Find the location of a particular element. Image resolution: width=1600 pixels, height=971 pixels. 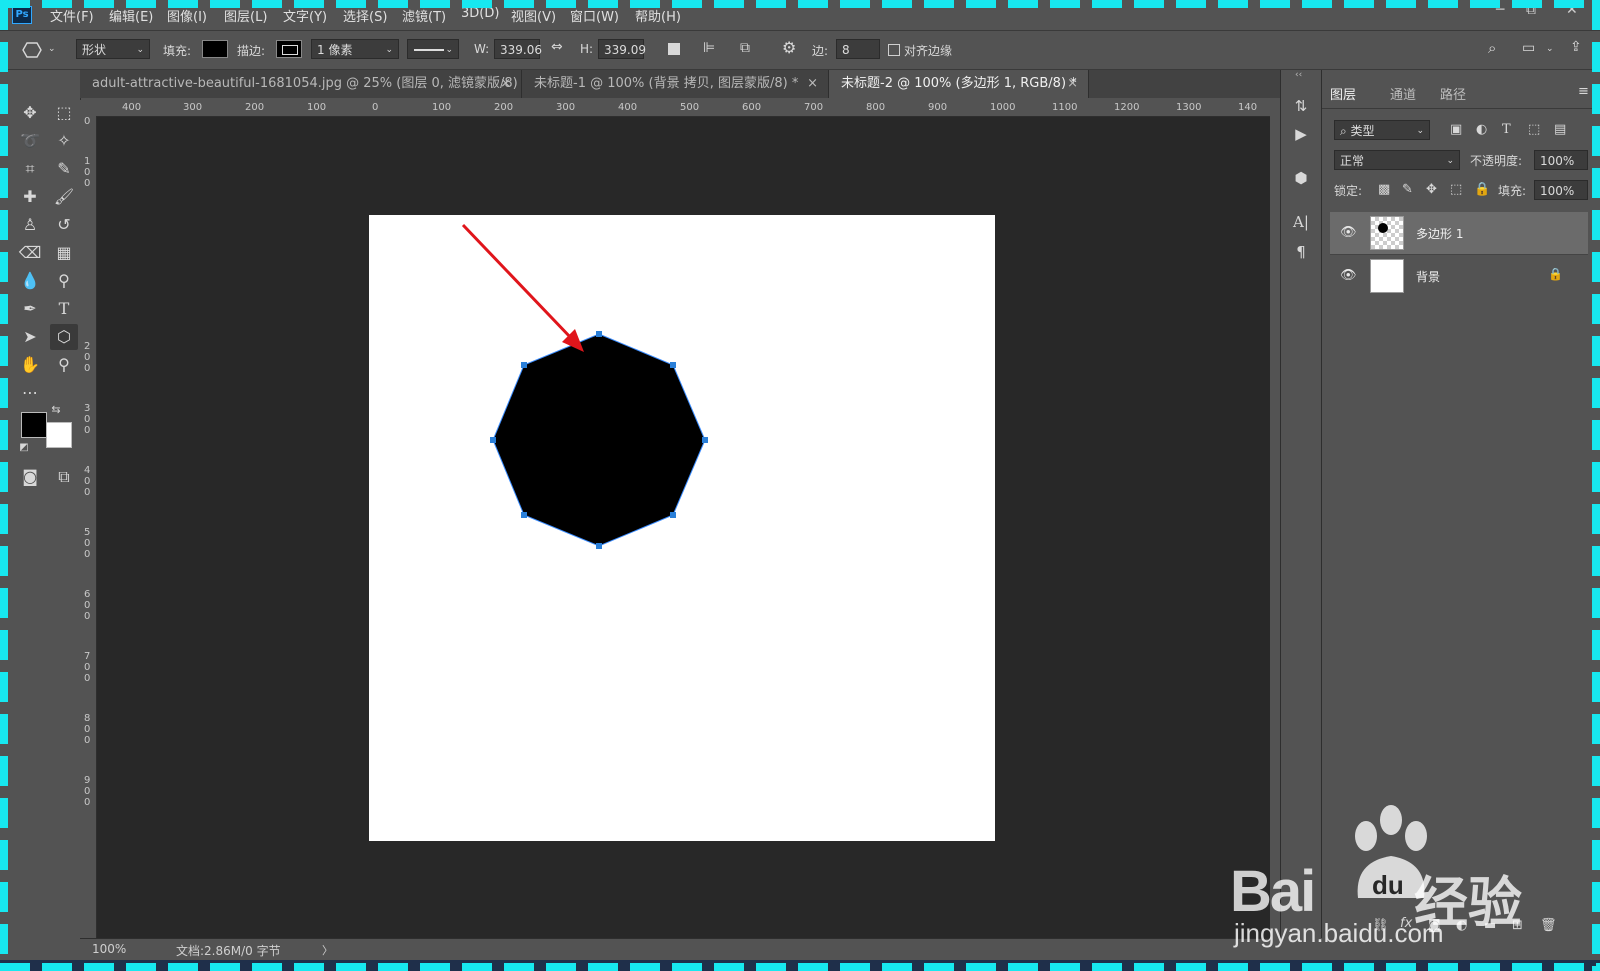

menu-help: 帮助(H) is located at coordinates (658, 15).